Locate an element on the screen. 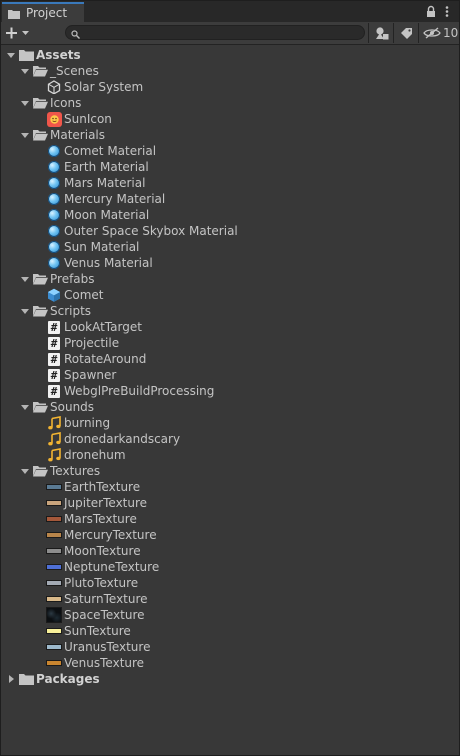  tree-asset-row: Moon Material is located at coordinates (230, 215).